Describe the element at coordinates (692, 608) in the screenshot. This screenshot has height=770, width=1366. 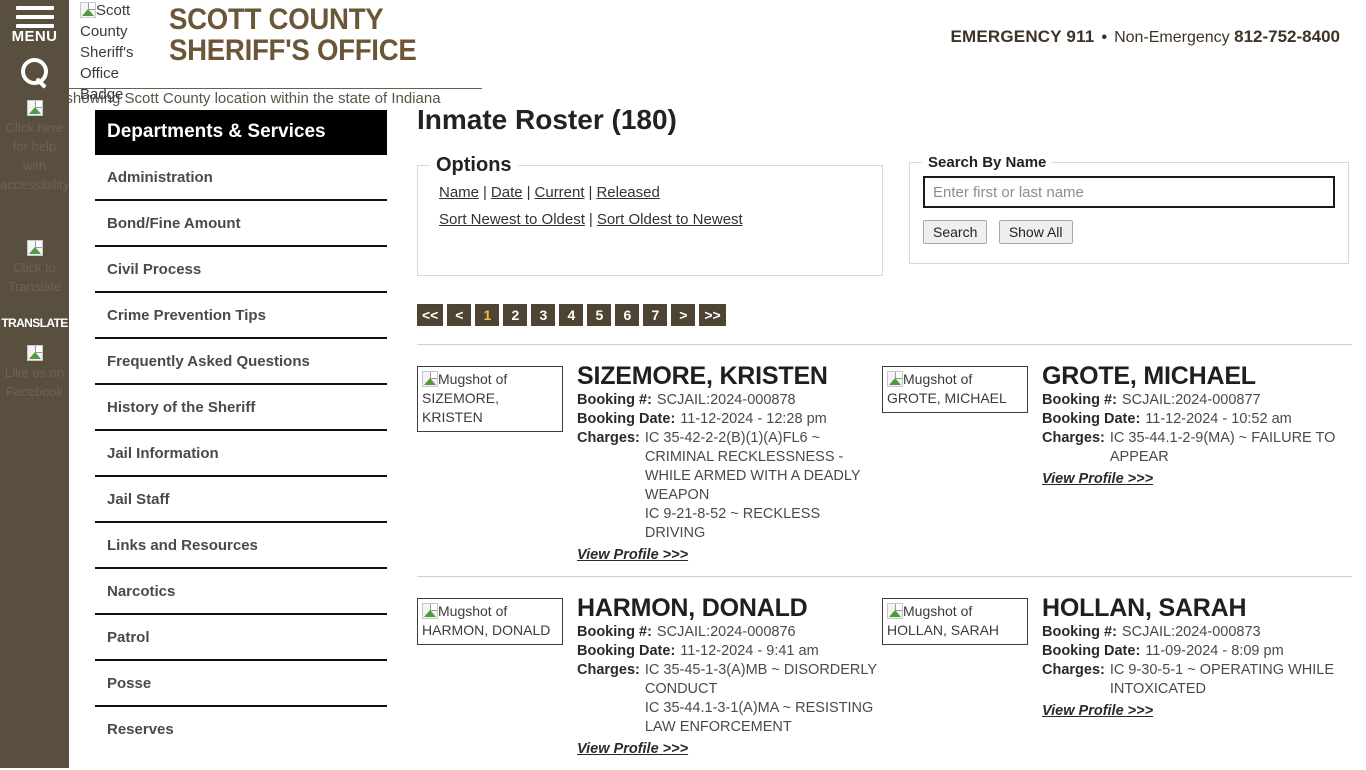
I see `inmate-name: HARMON, DONALD` at that location.